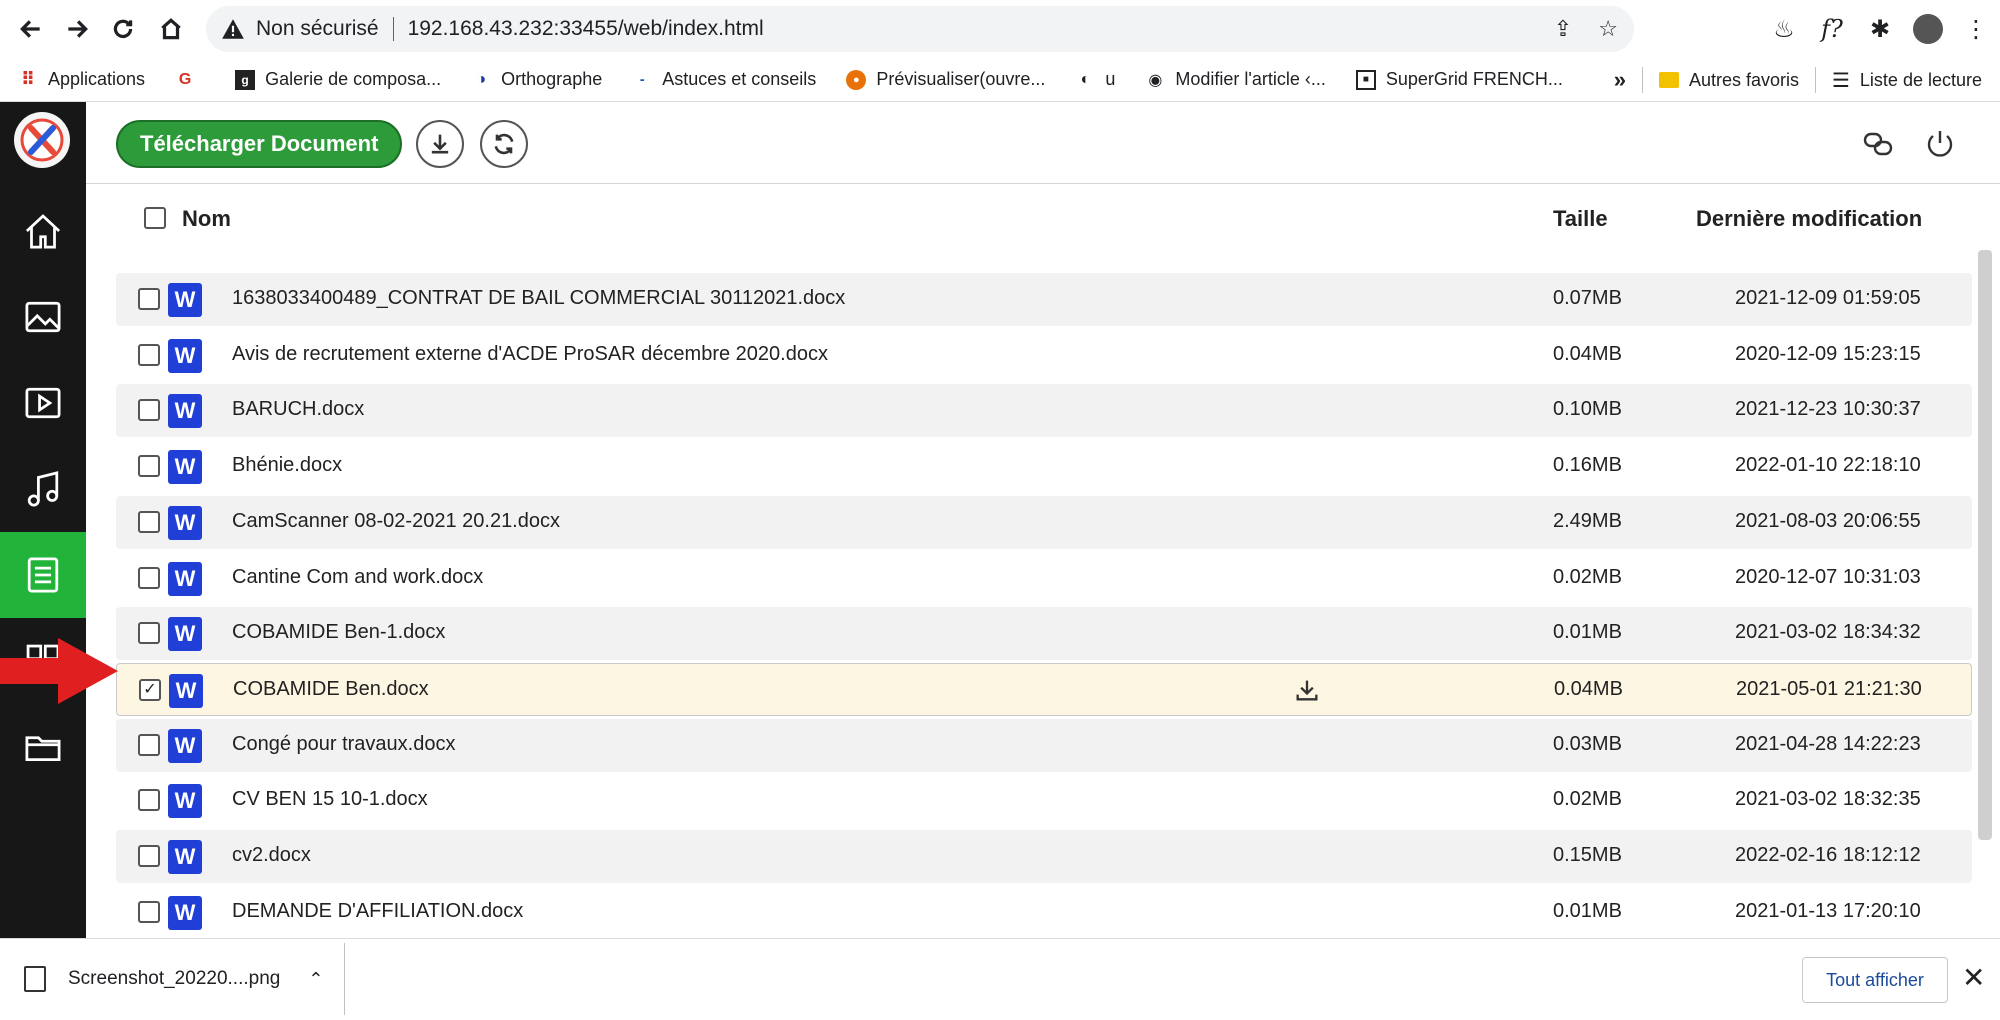 The image size is (2000, 1020). I want to click on bookmark-label: u, so click(1110, 79).